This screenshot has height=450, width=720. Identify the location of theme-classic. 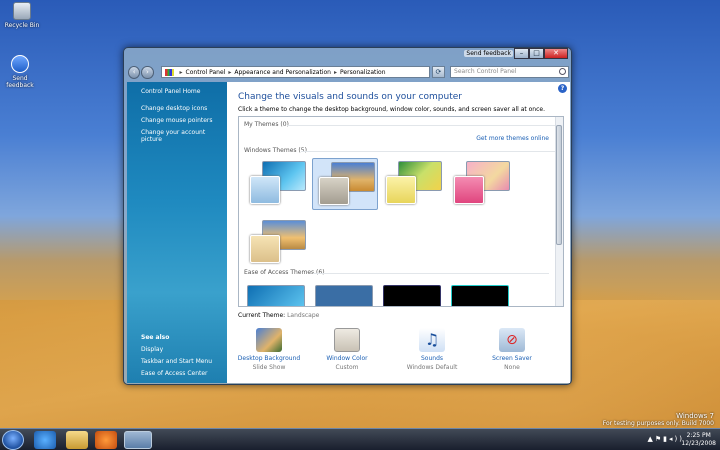
(344, 295).